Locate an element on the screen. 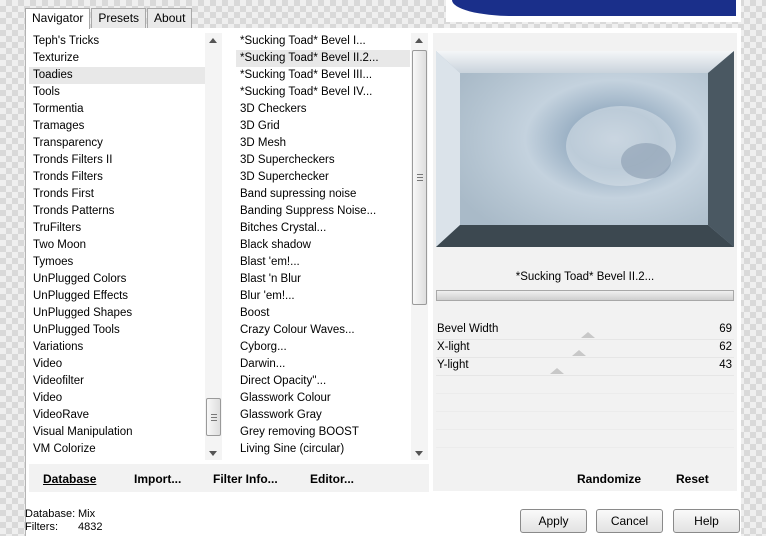 The width and height of the screenshot is (766, 536). category-list-item: Transparency is located at coordinates (117, 143).